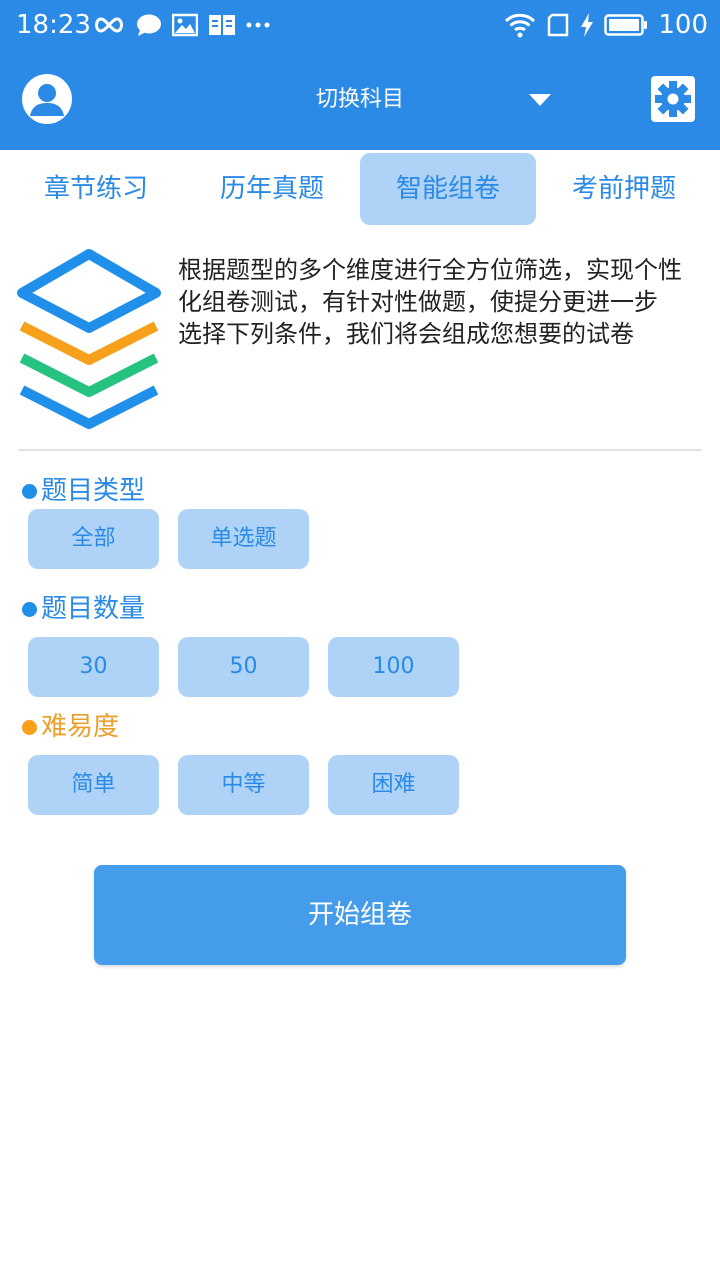 The width and height of the screenshot is (720, 1280). Describe the element at coordinates (89, 339) in the screenshot. I see `layers-stack-icon` at that location.